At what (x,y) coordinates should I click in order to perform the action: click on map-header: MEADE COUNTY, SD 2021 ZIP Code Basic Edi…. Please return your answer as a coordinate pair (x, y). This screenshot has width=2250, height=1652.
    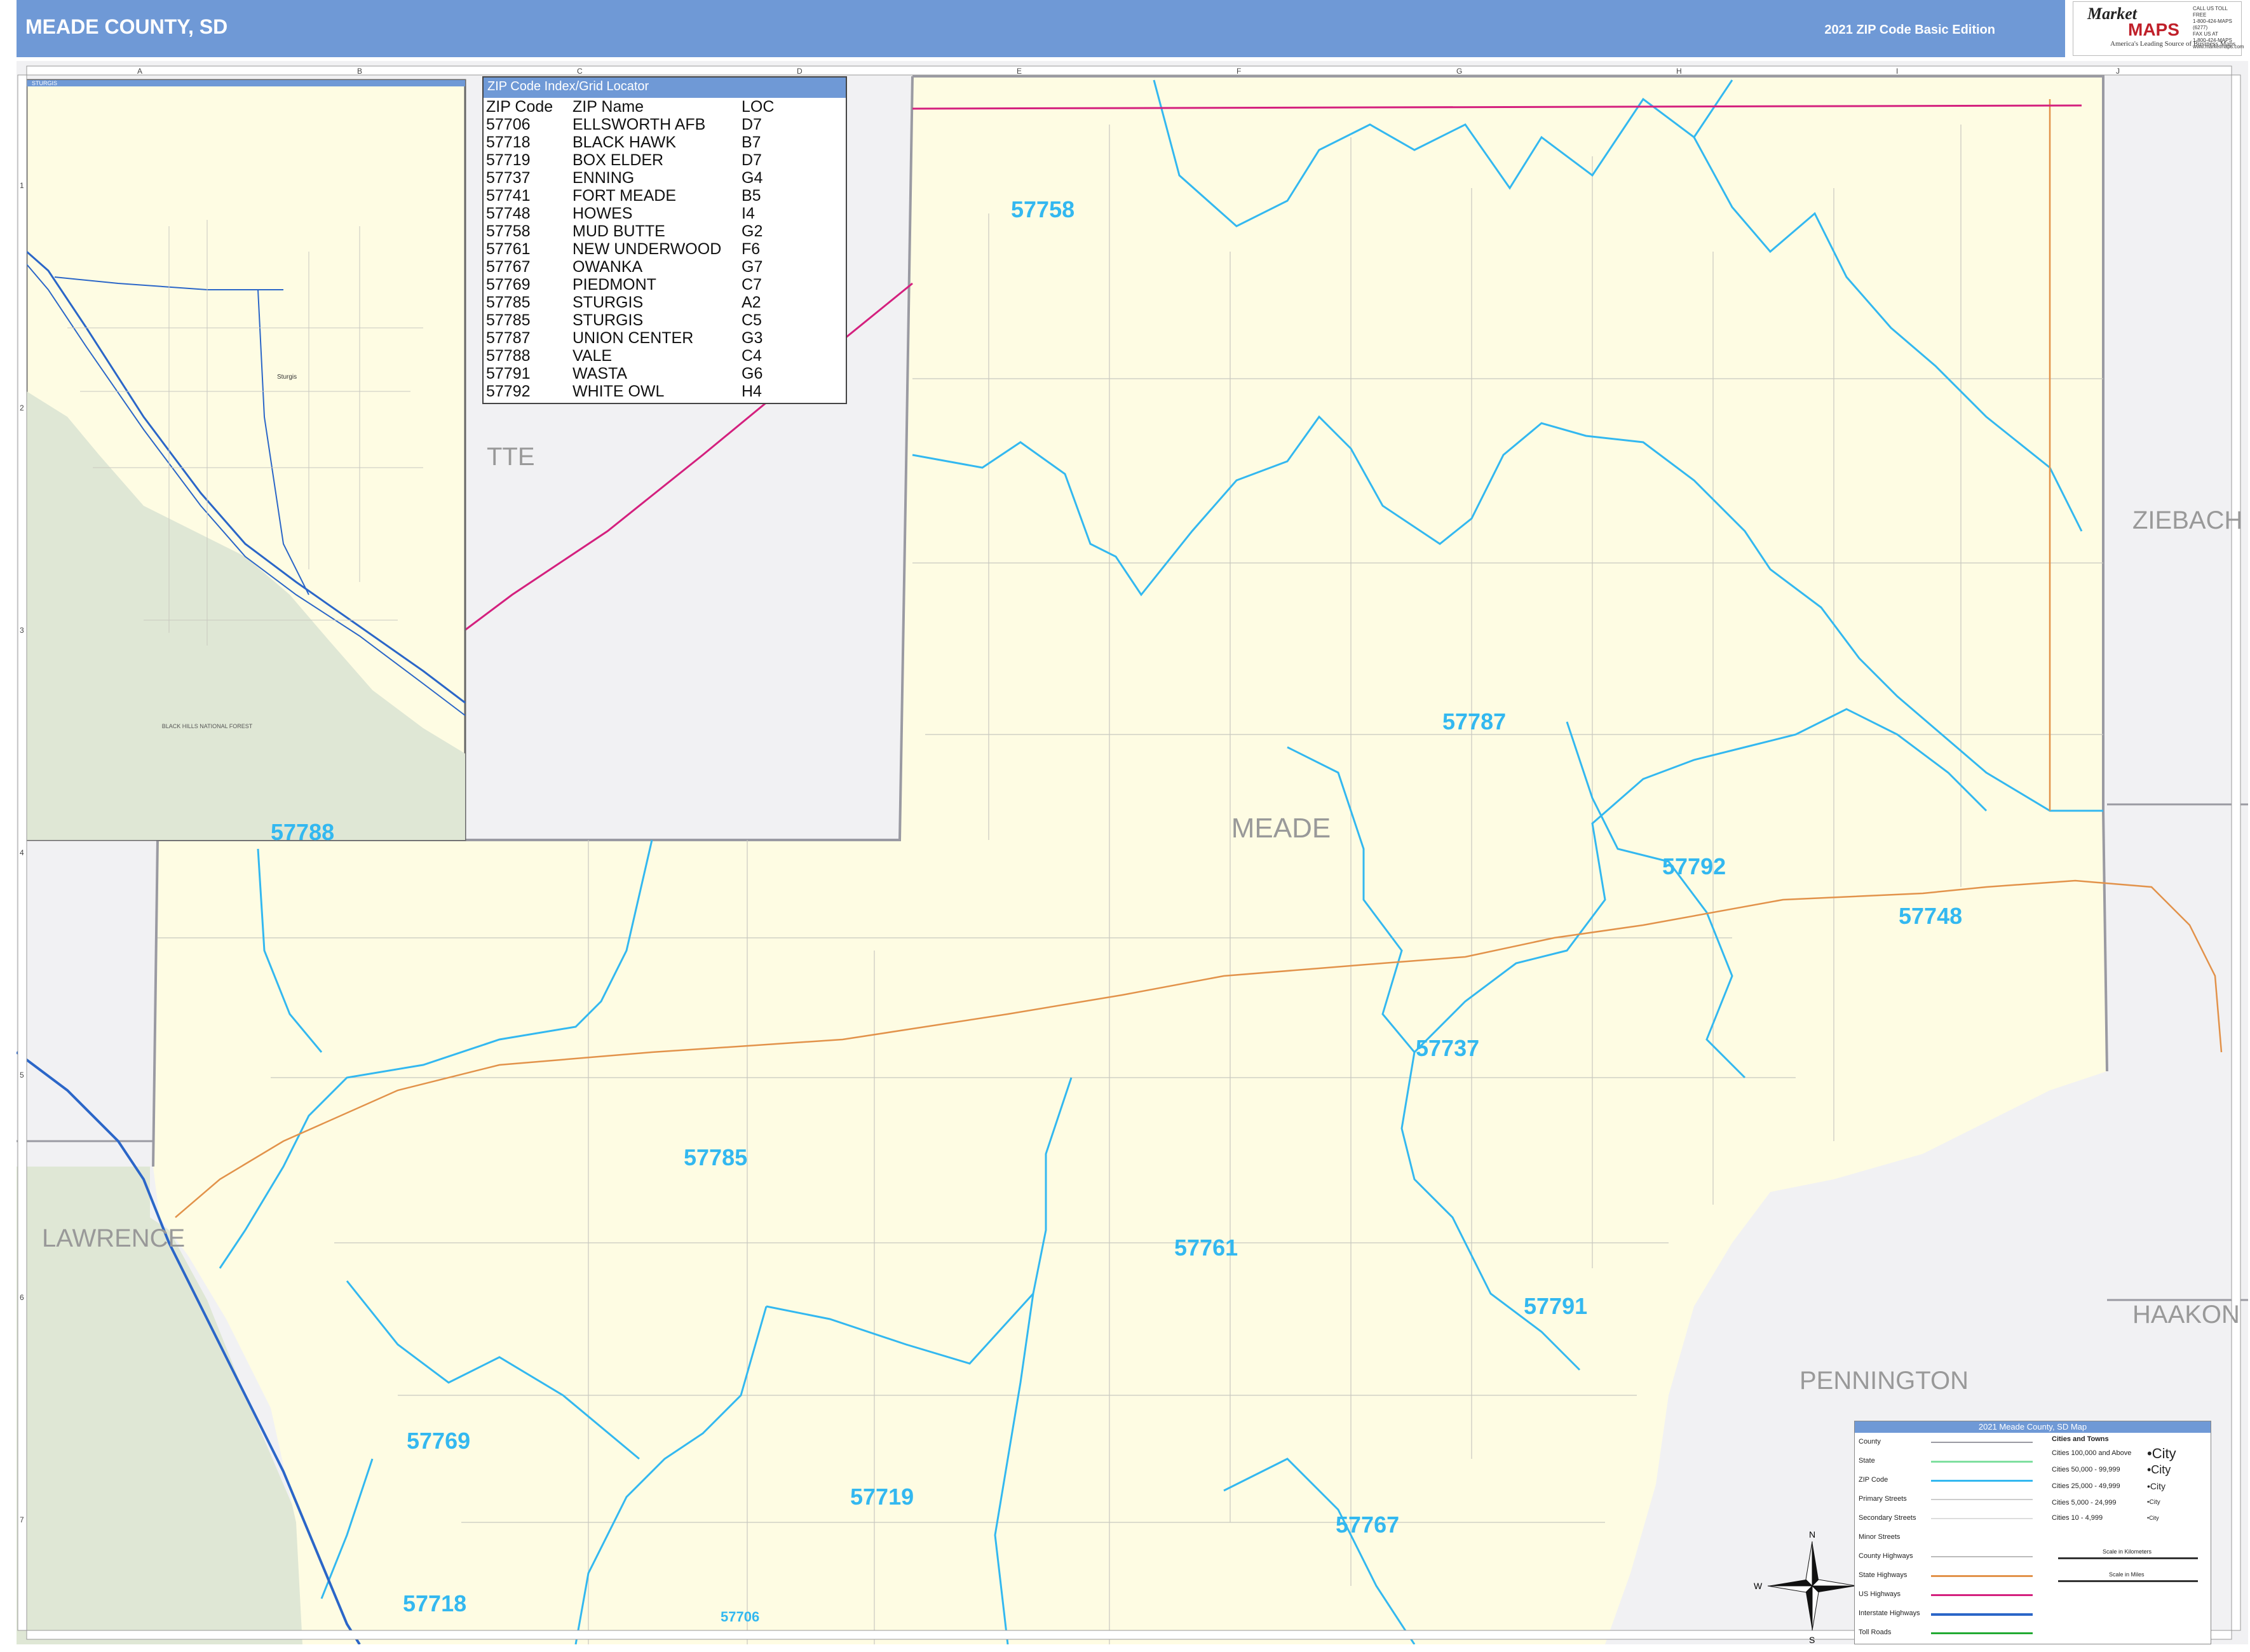
    Looking at the image, I should click on (1041, 29).